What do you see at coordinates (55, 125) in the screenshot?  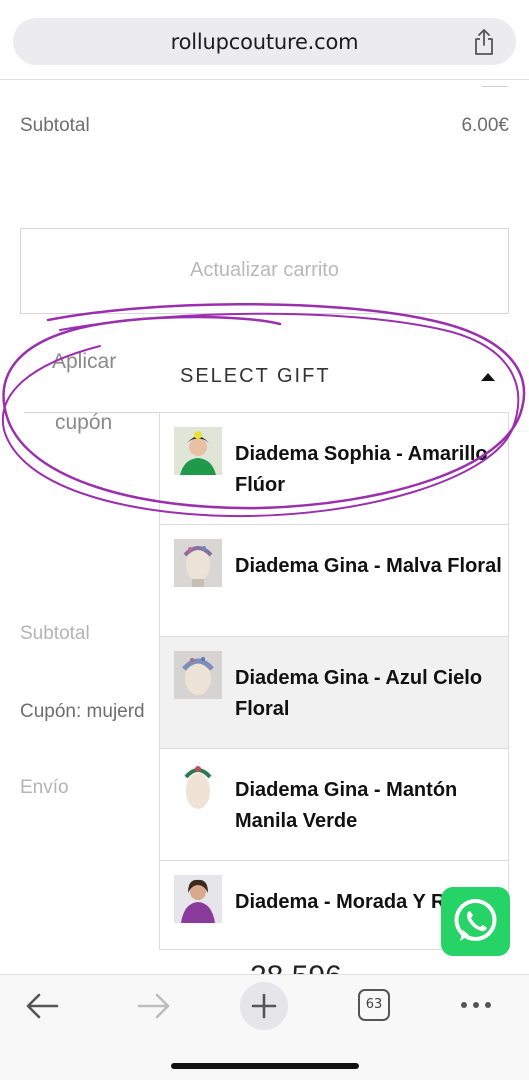 I see `cart-subtotal-label: Subtotal` at bounding box center [55, 125].